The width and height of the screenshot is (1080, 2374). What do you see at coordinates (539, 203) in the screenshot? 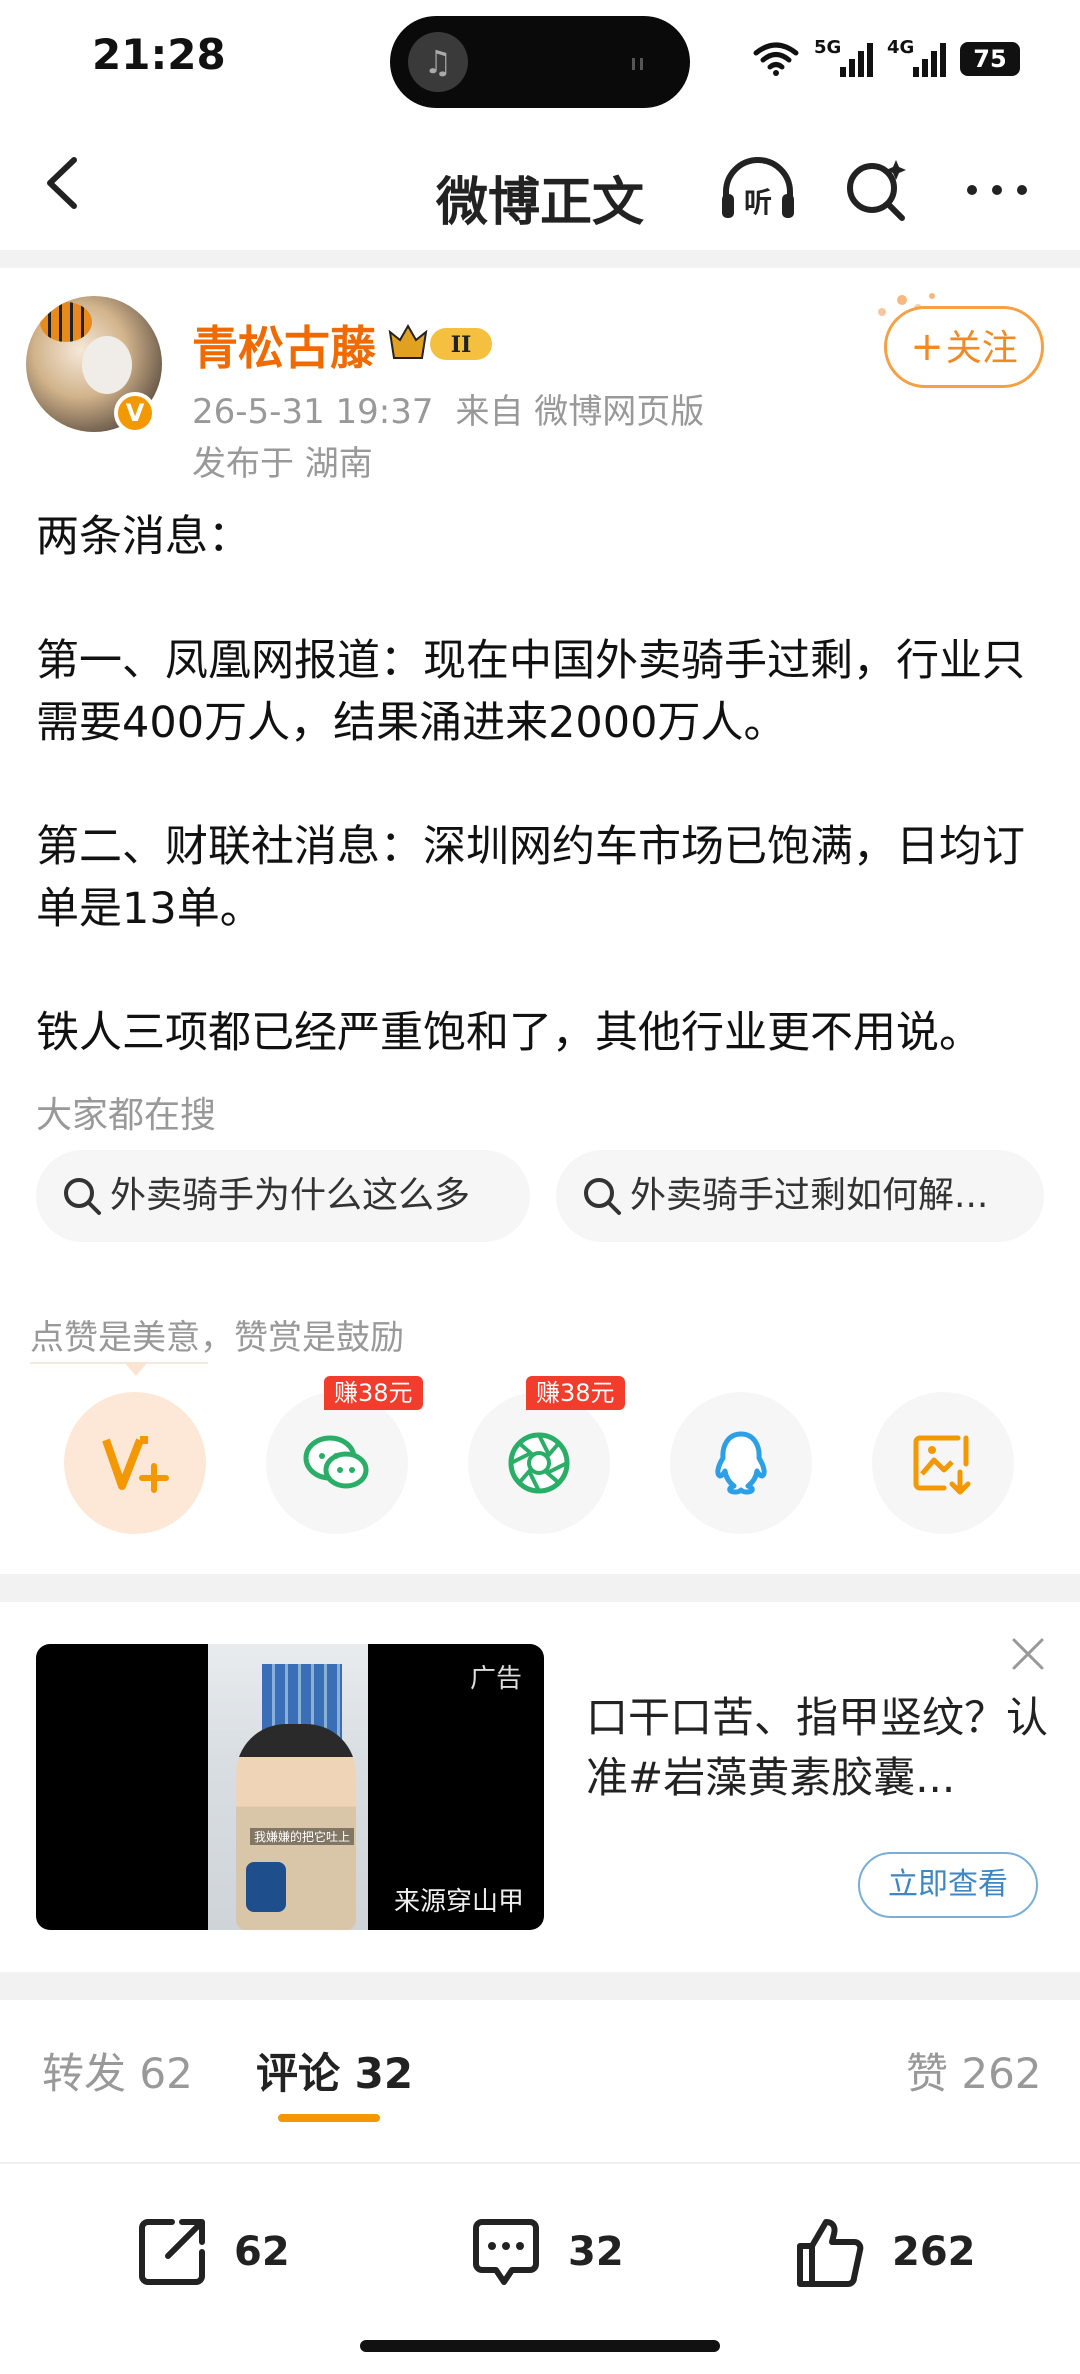
I see `page-title: 微博正文` at bounding box center [539, 203].